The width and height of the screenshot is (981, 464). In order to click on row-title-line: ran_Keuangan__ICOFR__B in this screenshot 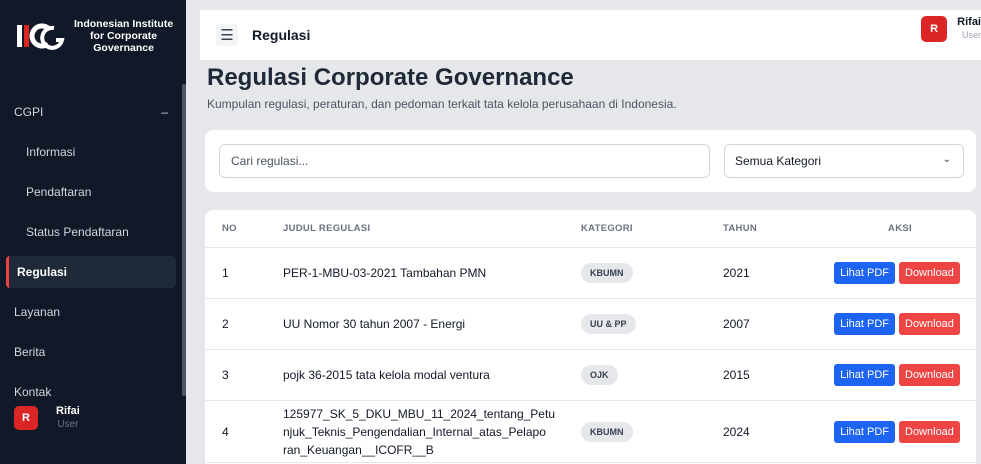, I will do `click(358, 449)`.